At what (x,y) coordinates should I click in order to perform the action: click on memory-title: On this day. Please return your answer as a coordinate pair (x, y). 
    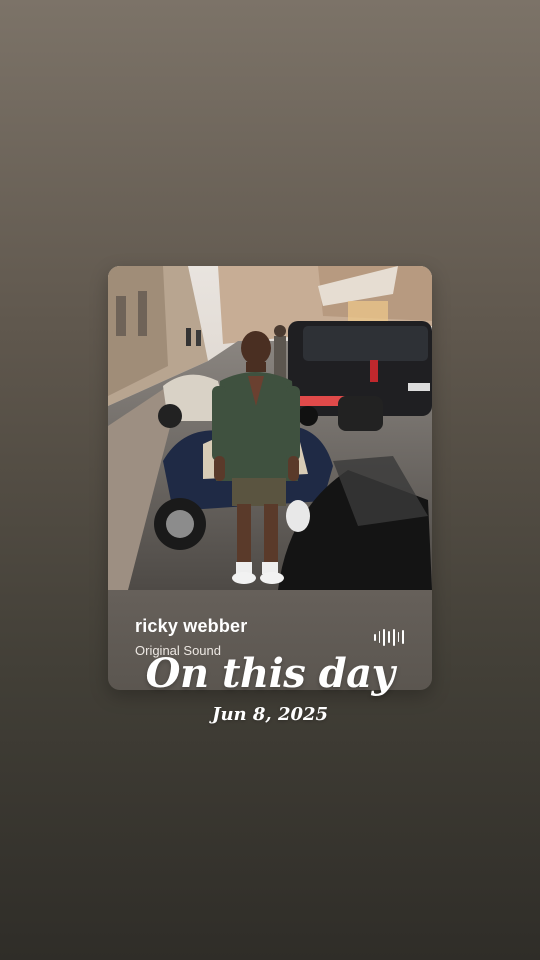
    Looking at the image, I should click on (270, 673).